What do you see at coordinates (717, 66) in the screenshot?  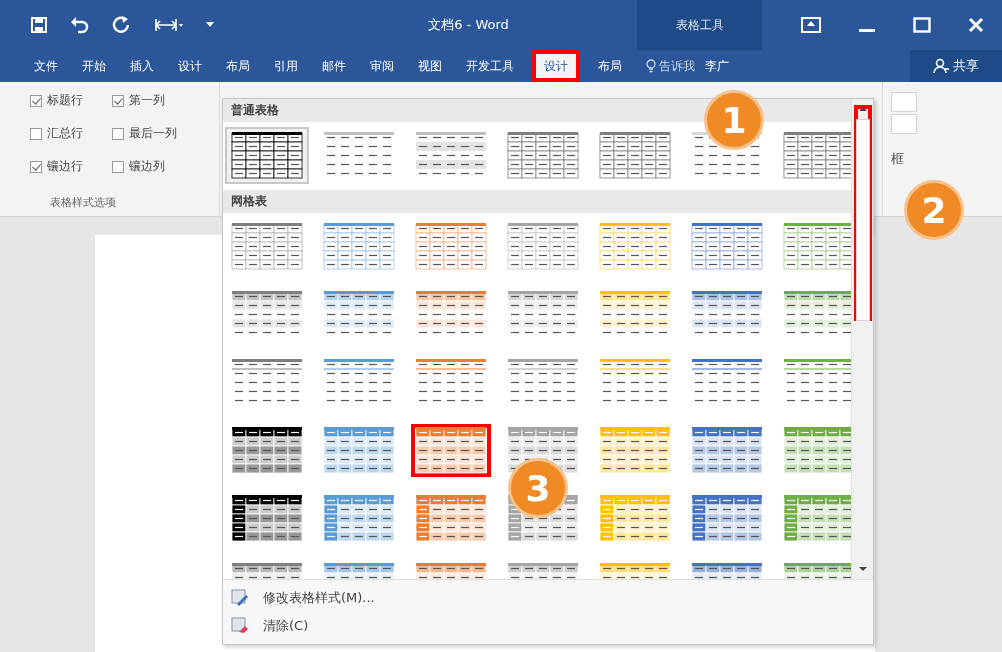 I see `user-name: 李广` at bounding box center [717, 66].